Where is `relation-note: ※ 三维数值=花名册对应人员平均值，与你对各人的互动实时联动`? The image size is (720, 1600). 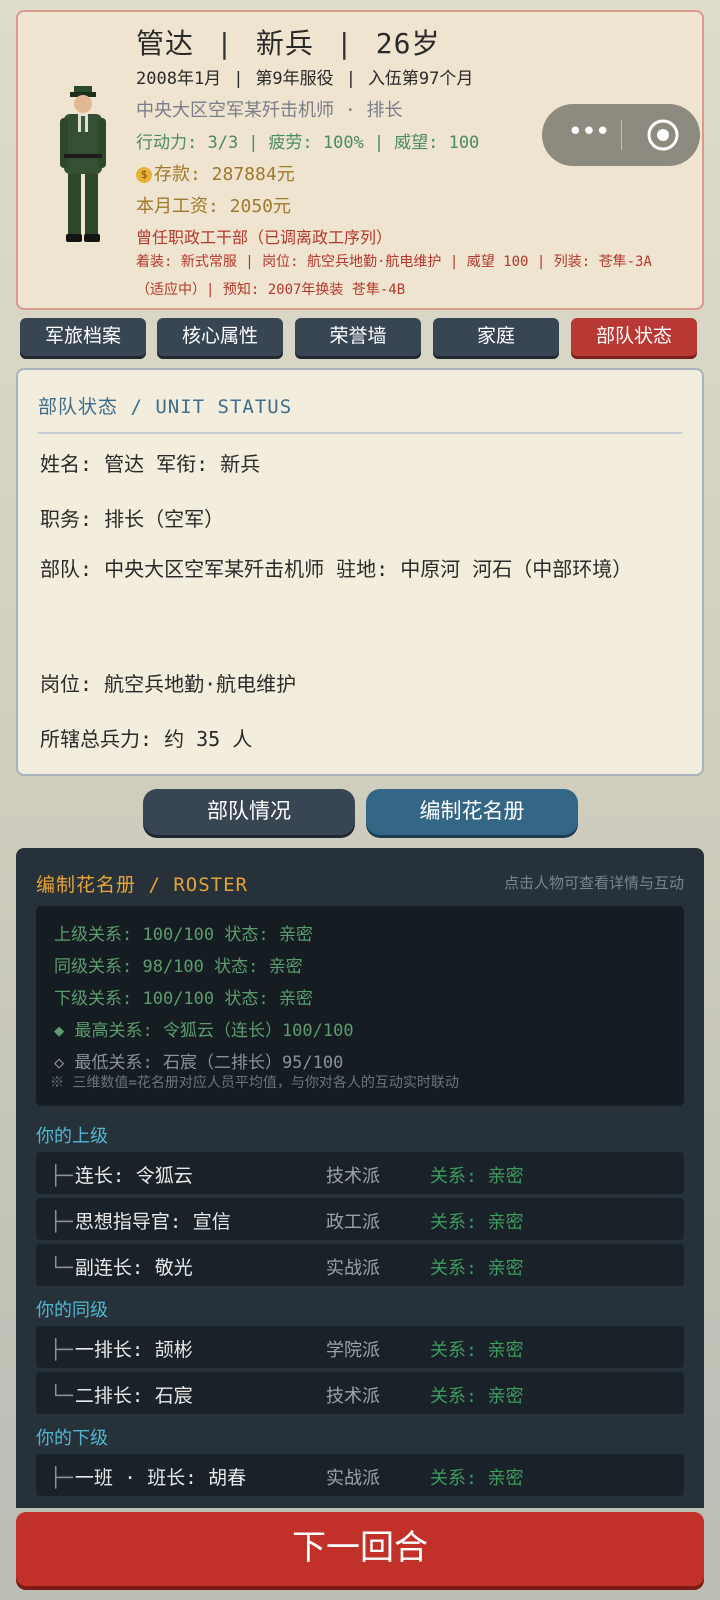 relation-note: ※ 三维数值=花名册对应人员平均值，与你对各人的互动实时联动 is located at coordinates (254, 1083).